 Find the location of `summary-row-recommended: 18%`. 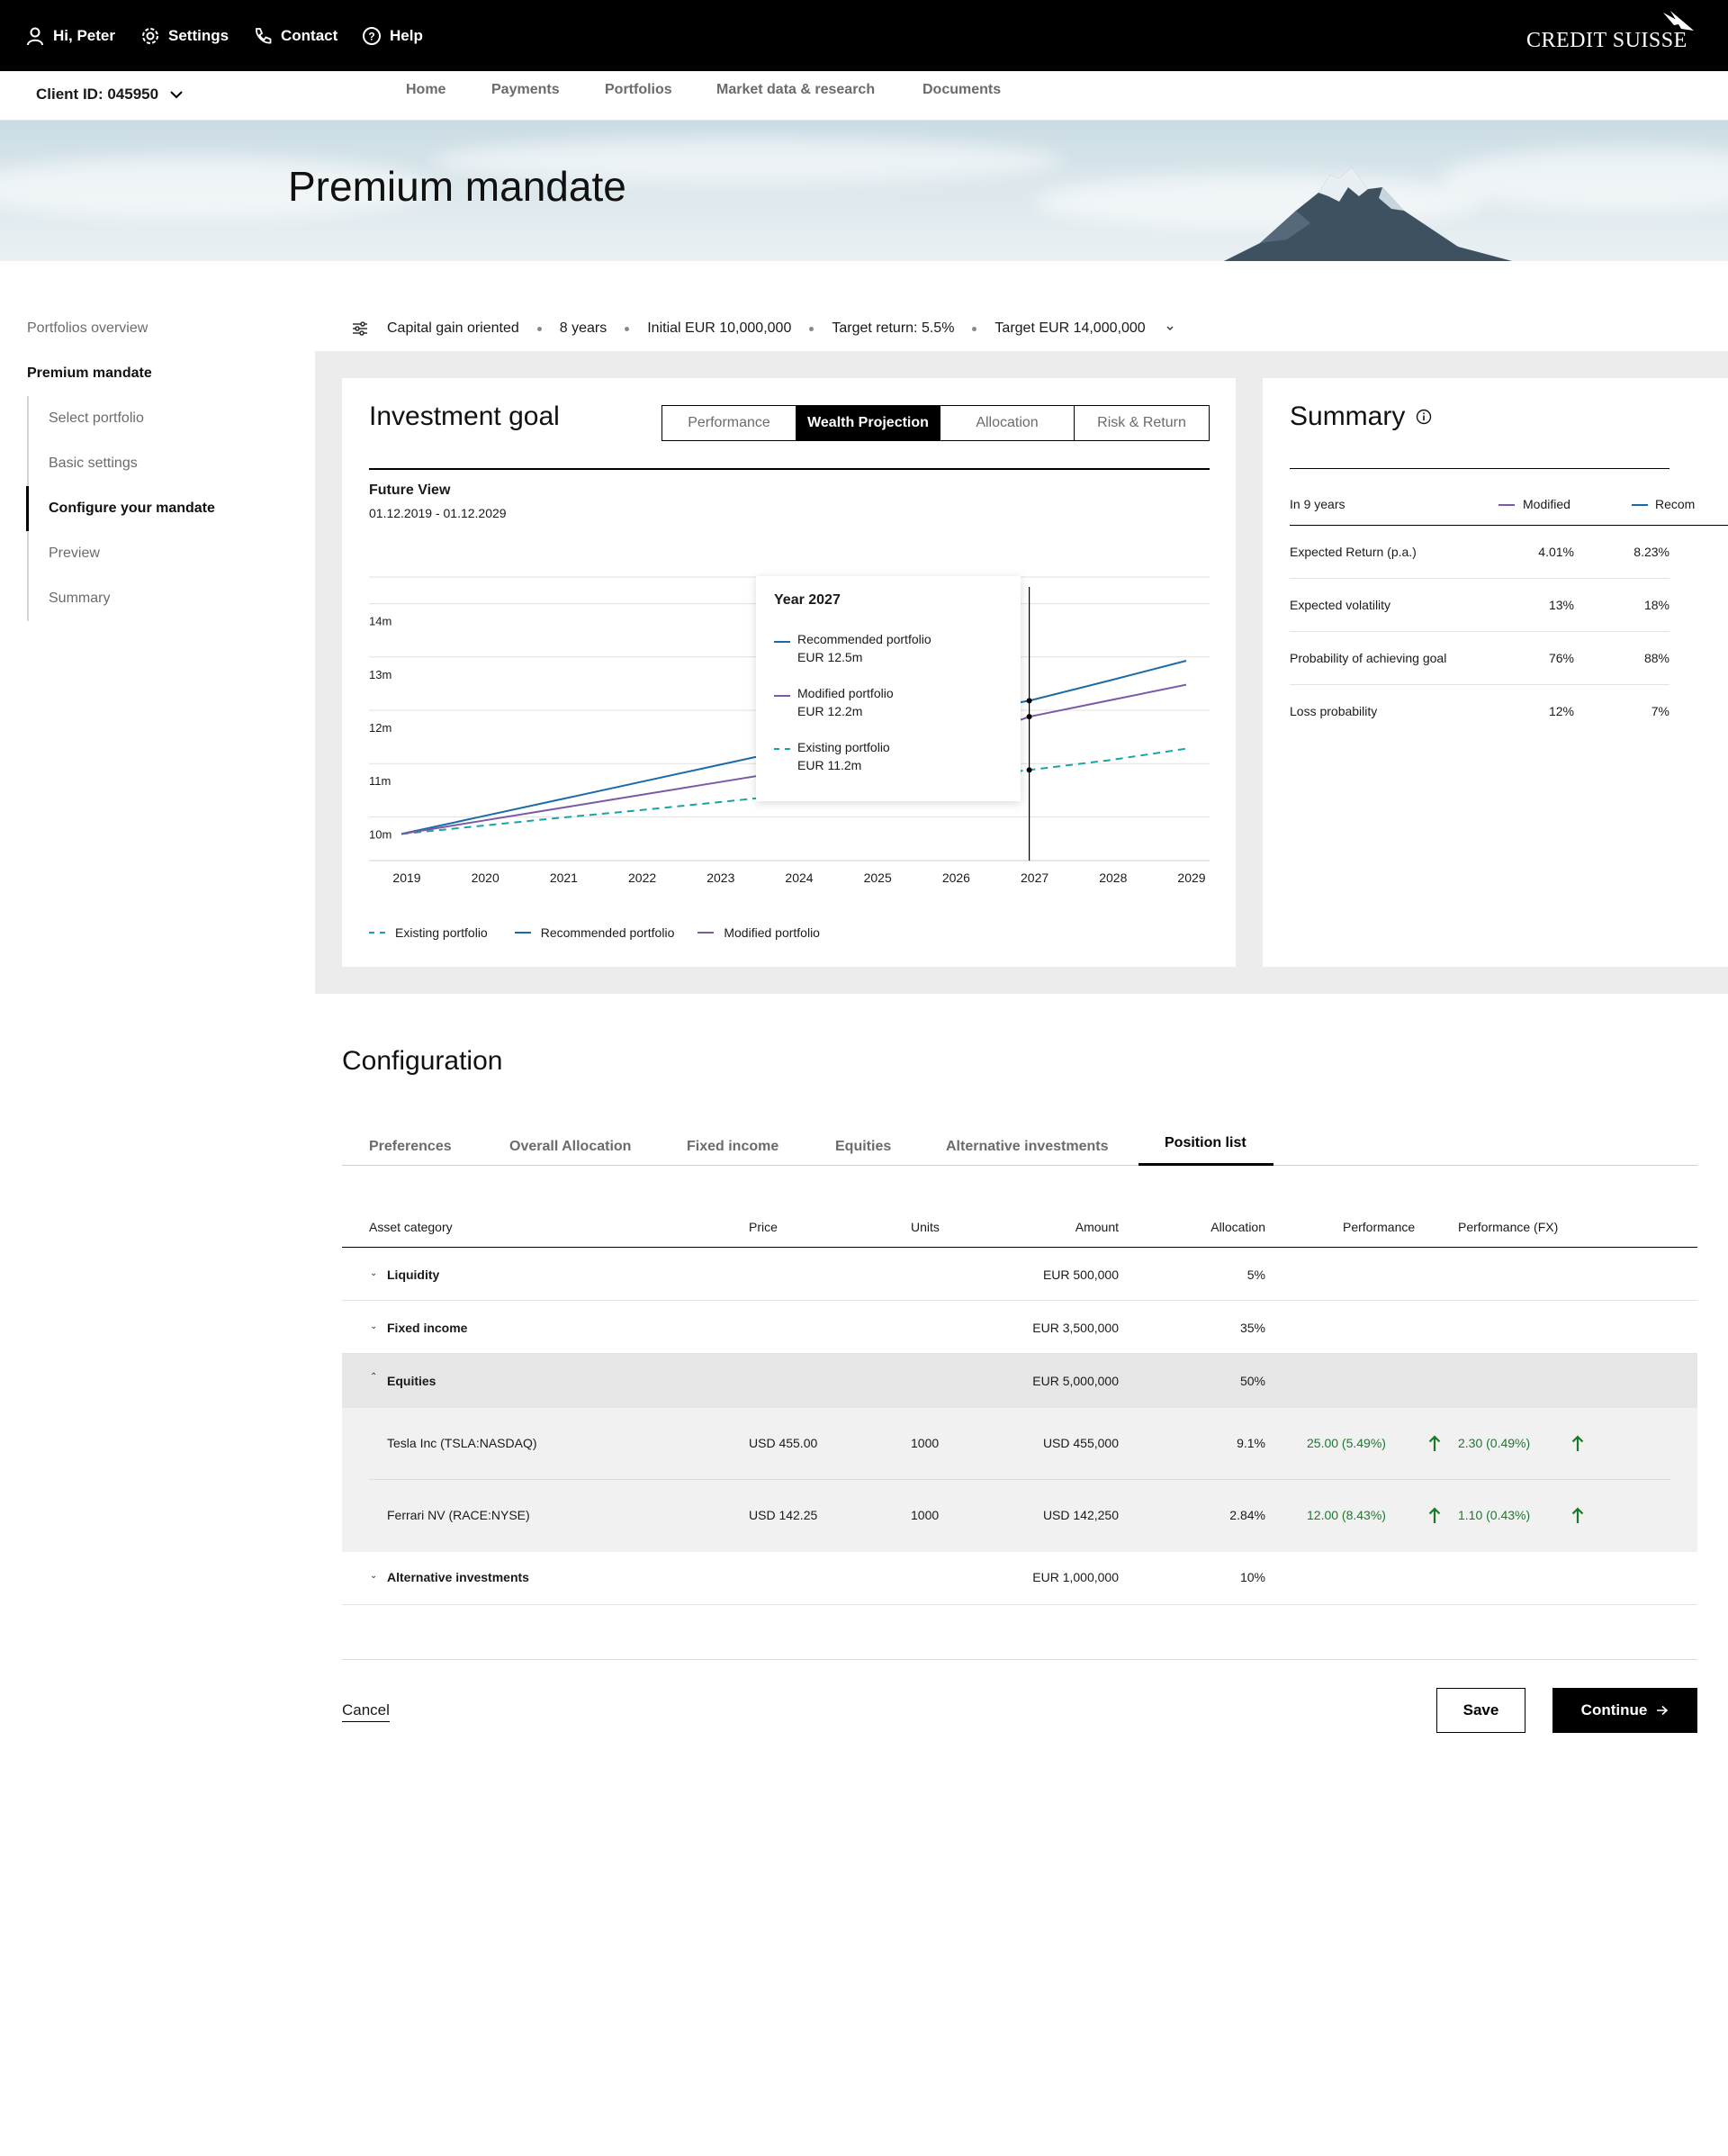

summary-row-recommended: 18% is located at coordinates (1657, 605).